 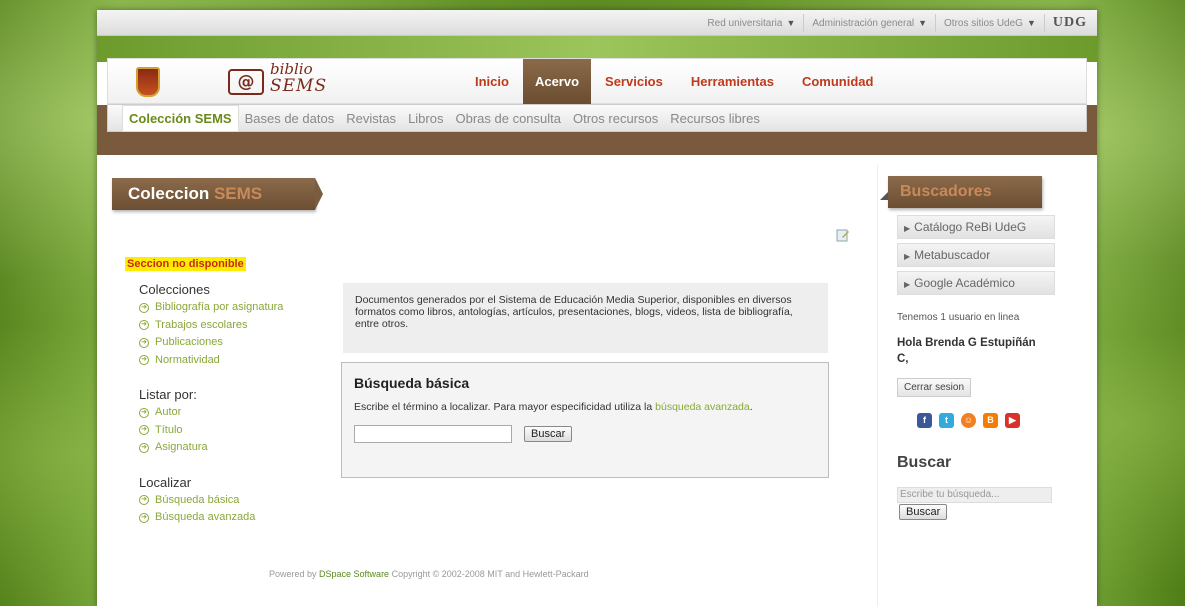 What do you see at coordinates (185, 264) in the screenshot?
I see `unavailable-notice: Seccion no disponible` at bounding box center [185, 264].